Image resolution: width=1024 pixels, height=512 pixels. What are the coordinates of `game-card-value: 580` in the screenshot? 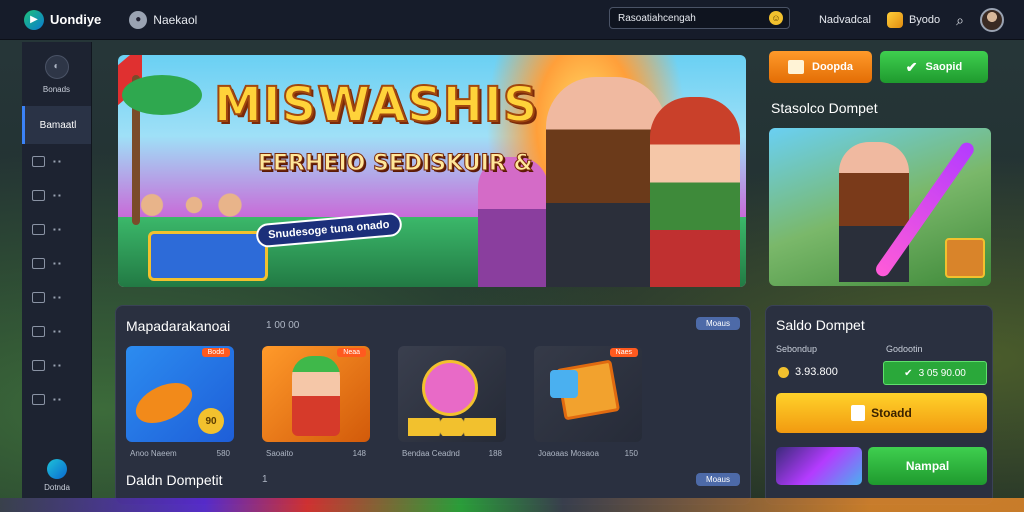 It's located at (223, 453).